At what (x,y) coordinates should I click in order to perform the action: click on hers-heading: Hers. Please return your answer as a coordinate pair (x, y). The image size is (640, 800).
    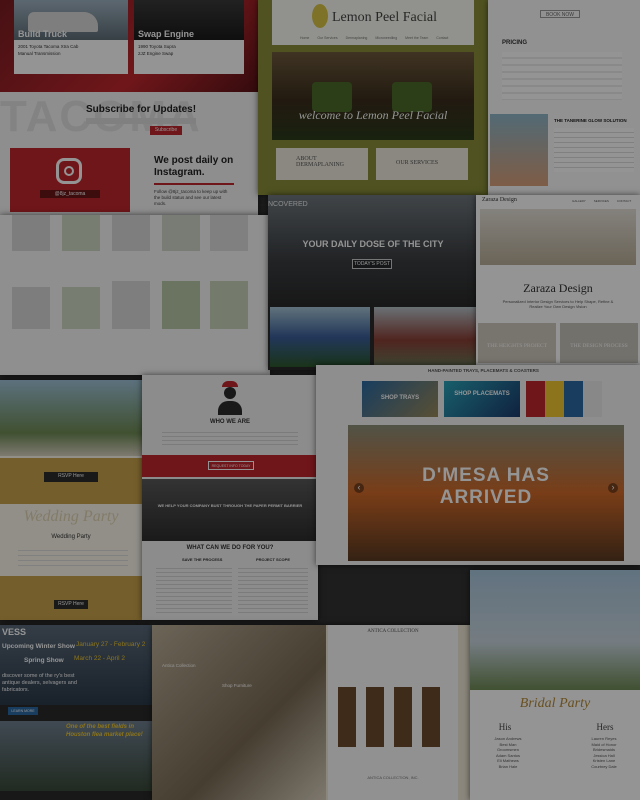
    Looking at the image, I should click on (605, 727).